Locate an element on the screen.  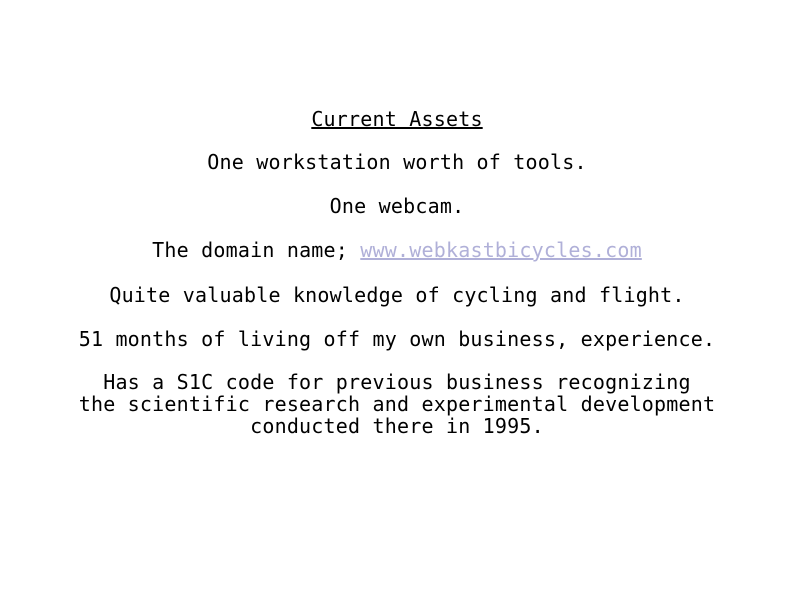
asset-item-workstation: One workstation worth of tools. is located at coordinates (397, 162).